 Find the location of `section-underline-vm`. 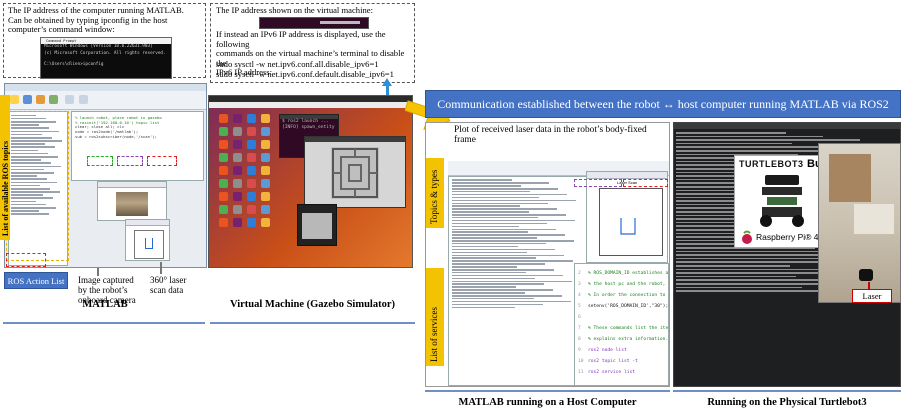

section-underline-vm is located at coordinates (312, 323).